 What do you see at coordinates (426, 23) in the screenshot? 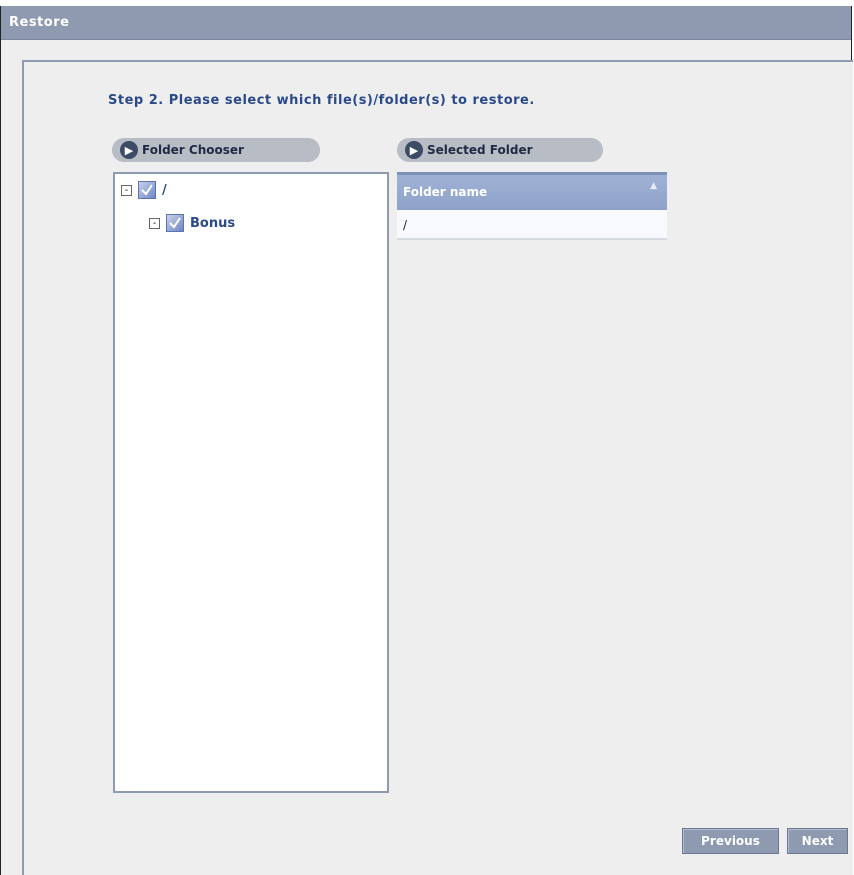
I see `window-titlebar: Restore` at bounding box center [426, 23].